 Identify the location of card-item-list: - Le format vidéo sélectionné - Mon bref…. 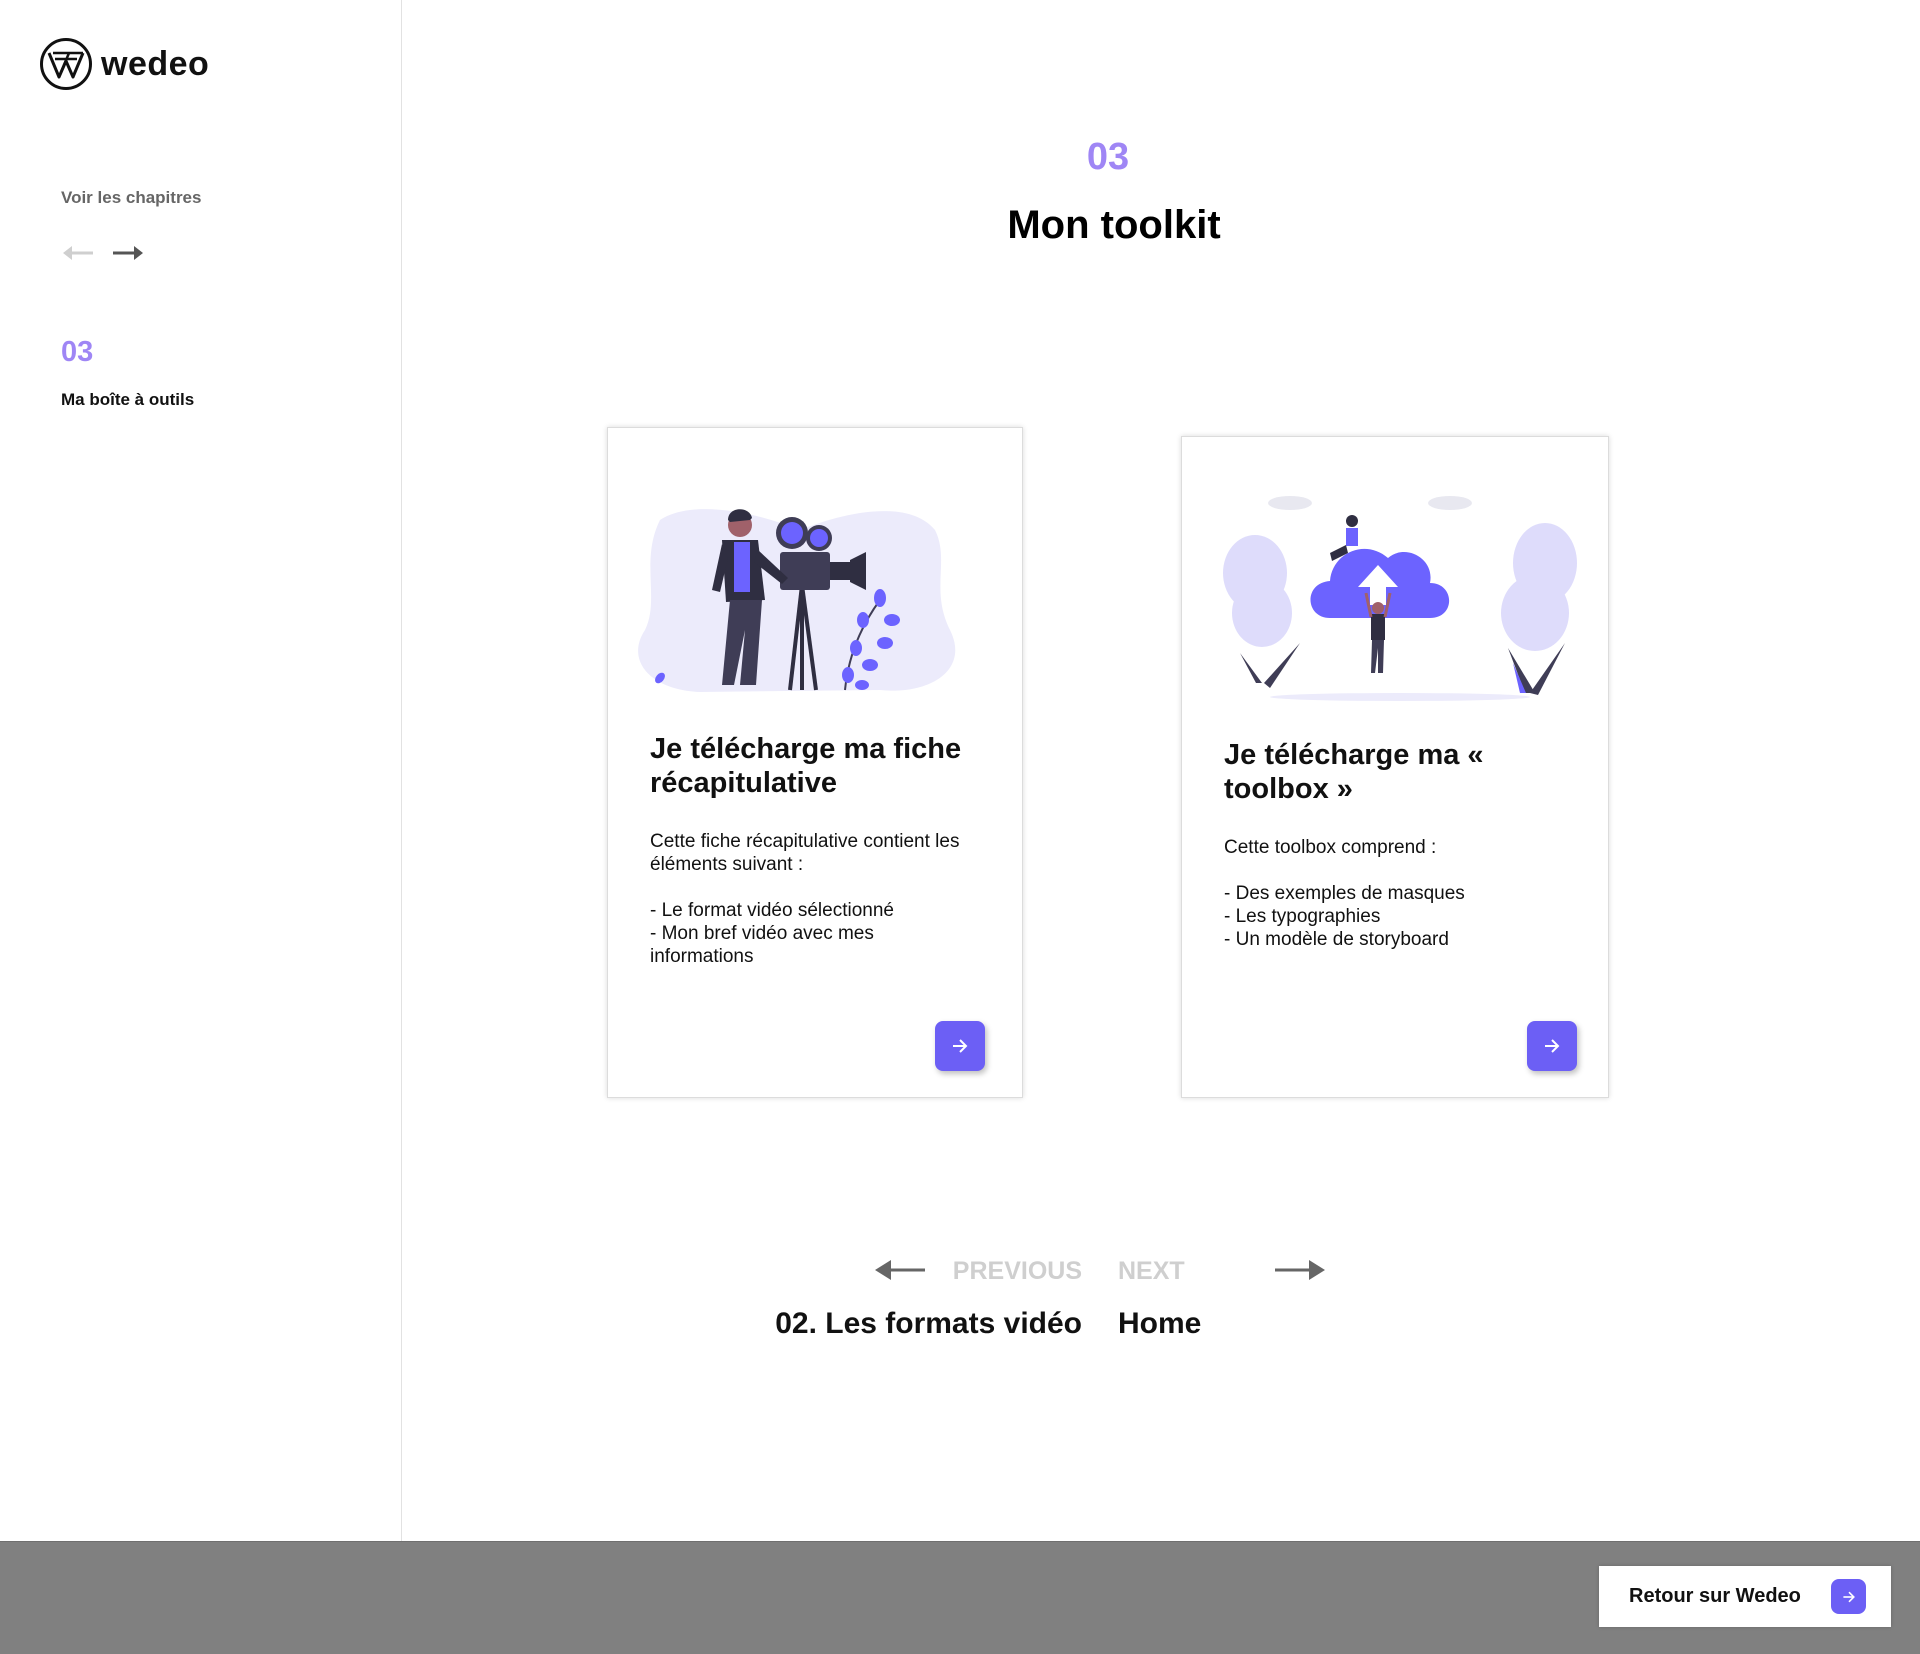
(800, 933).